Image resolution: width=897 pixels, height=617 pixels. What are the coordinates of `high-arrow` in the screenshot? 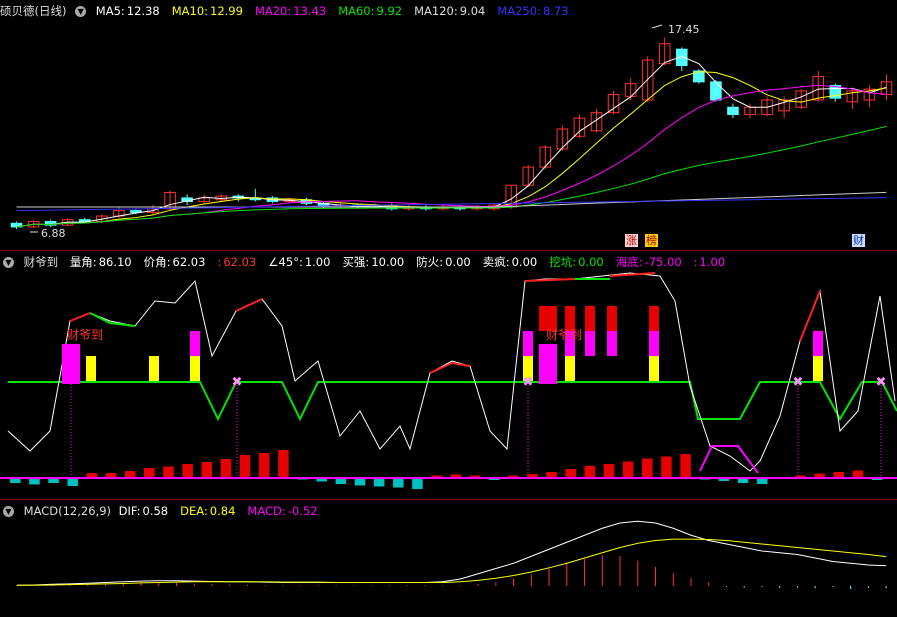 It's located at (657, 26).